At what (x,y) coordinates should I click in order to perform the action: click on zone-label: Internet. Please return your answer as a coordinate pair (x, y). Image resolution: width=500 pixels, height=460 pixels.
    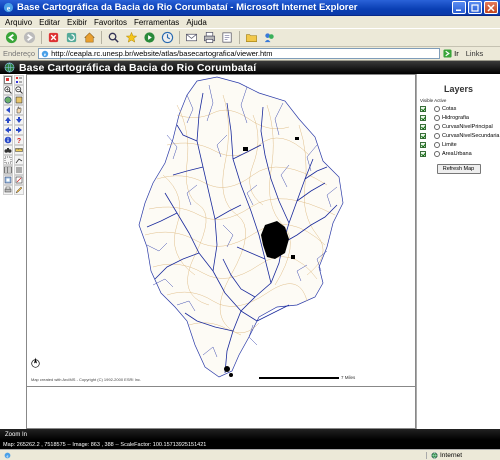
    Looking at the image, I should click on (451, 455).